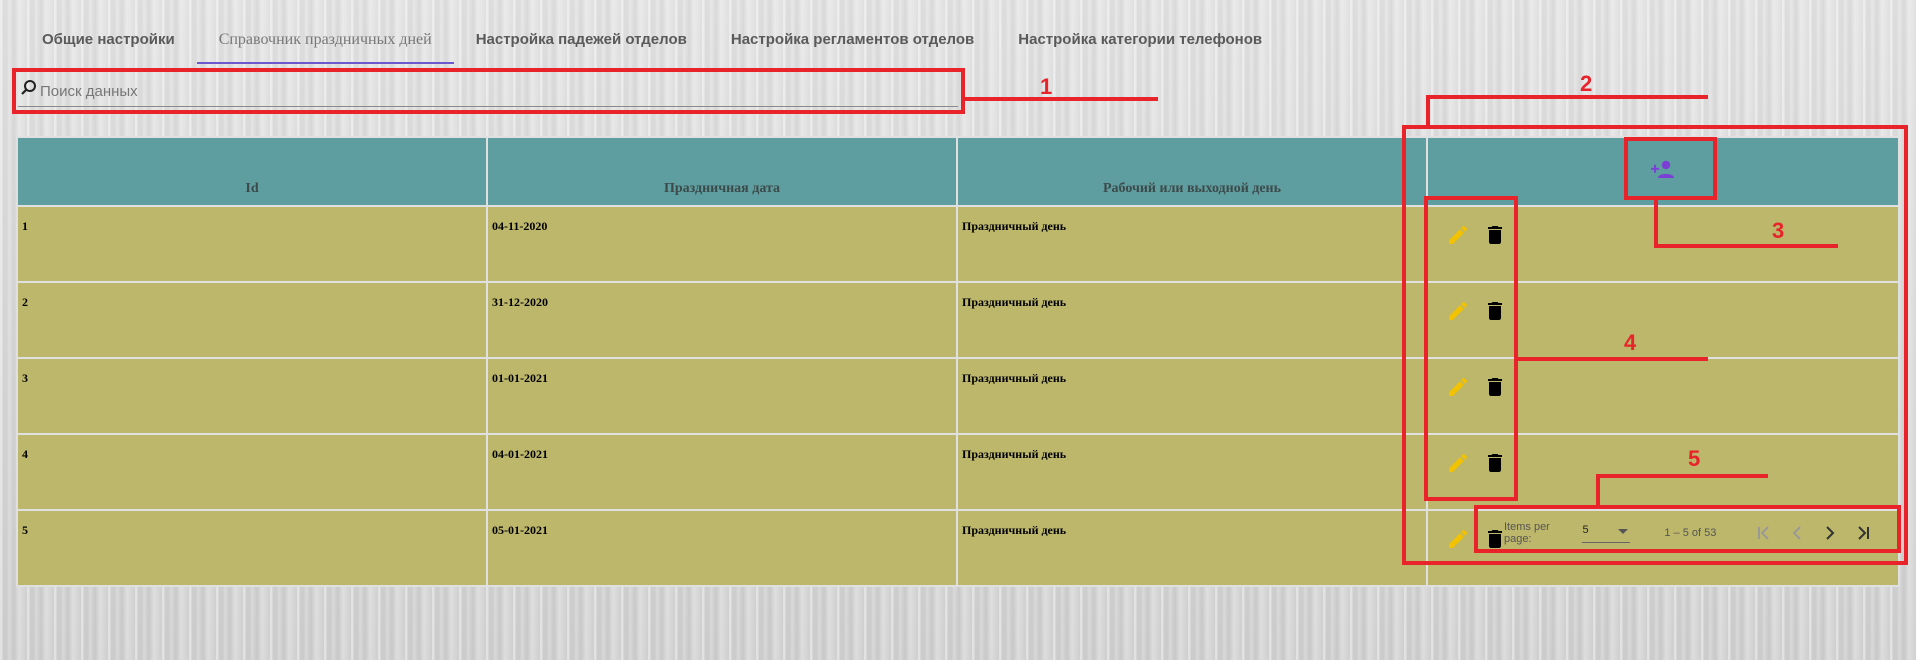  What do you see at coordinates (1192, 171) in the screenshot?
I see `column-header-day-type: Рабочий или выходной день` at bounding box center [1192, 171].